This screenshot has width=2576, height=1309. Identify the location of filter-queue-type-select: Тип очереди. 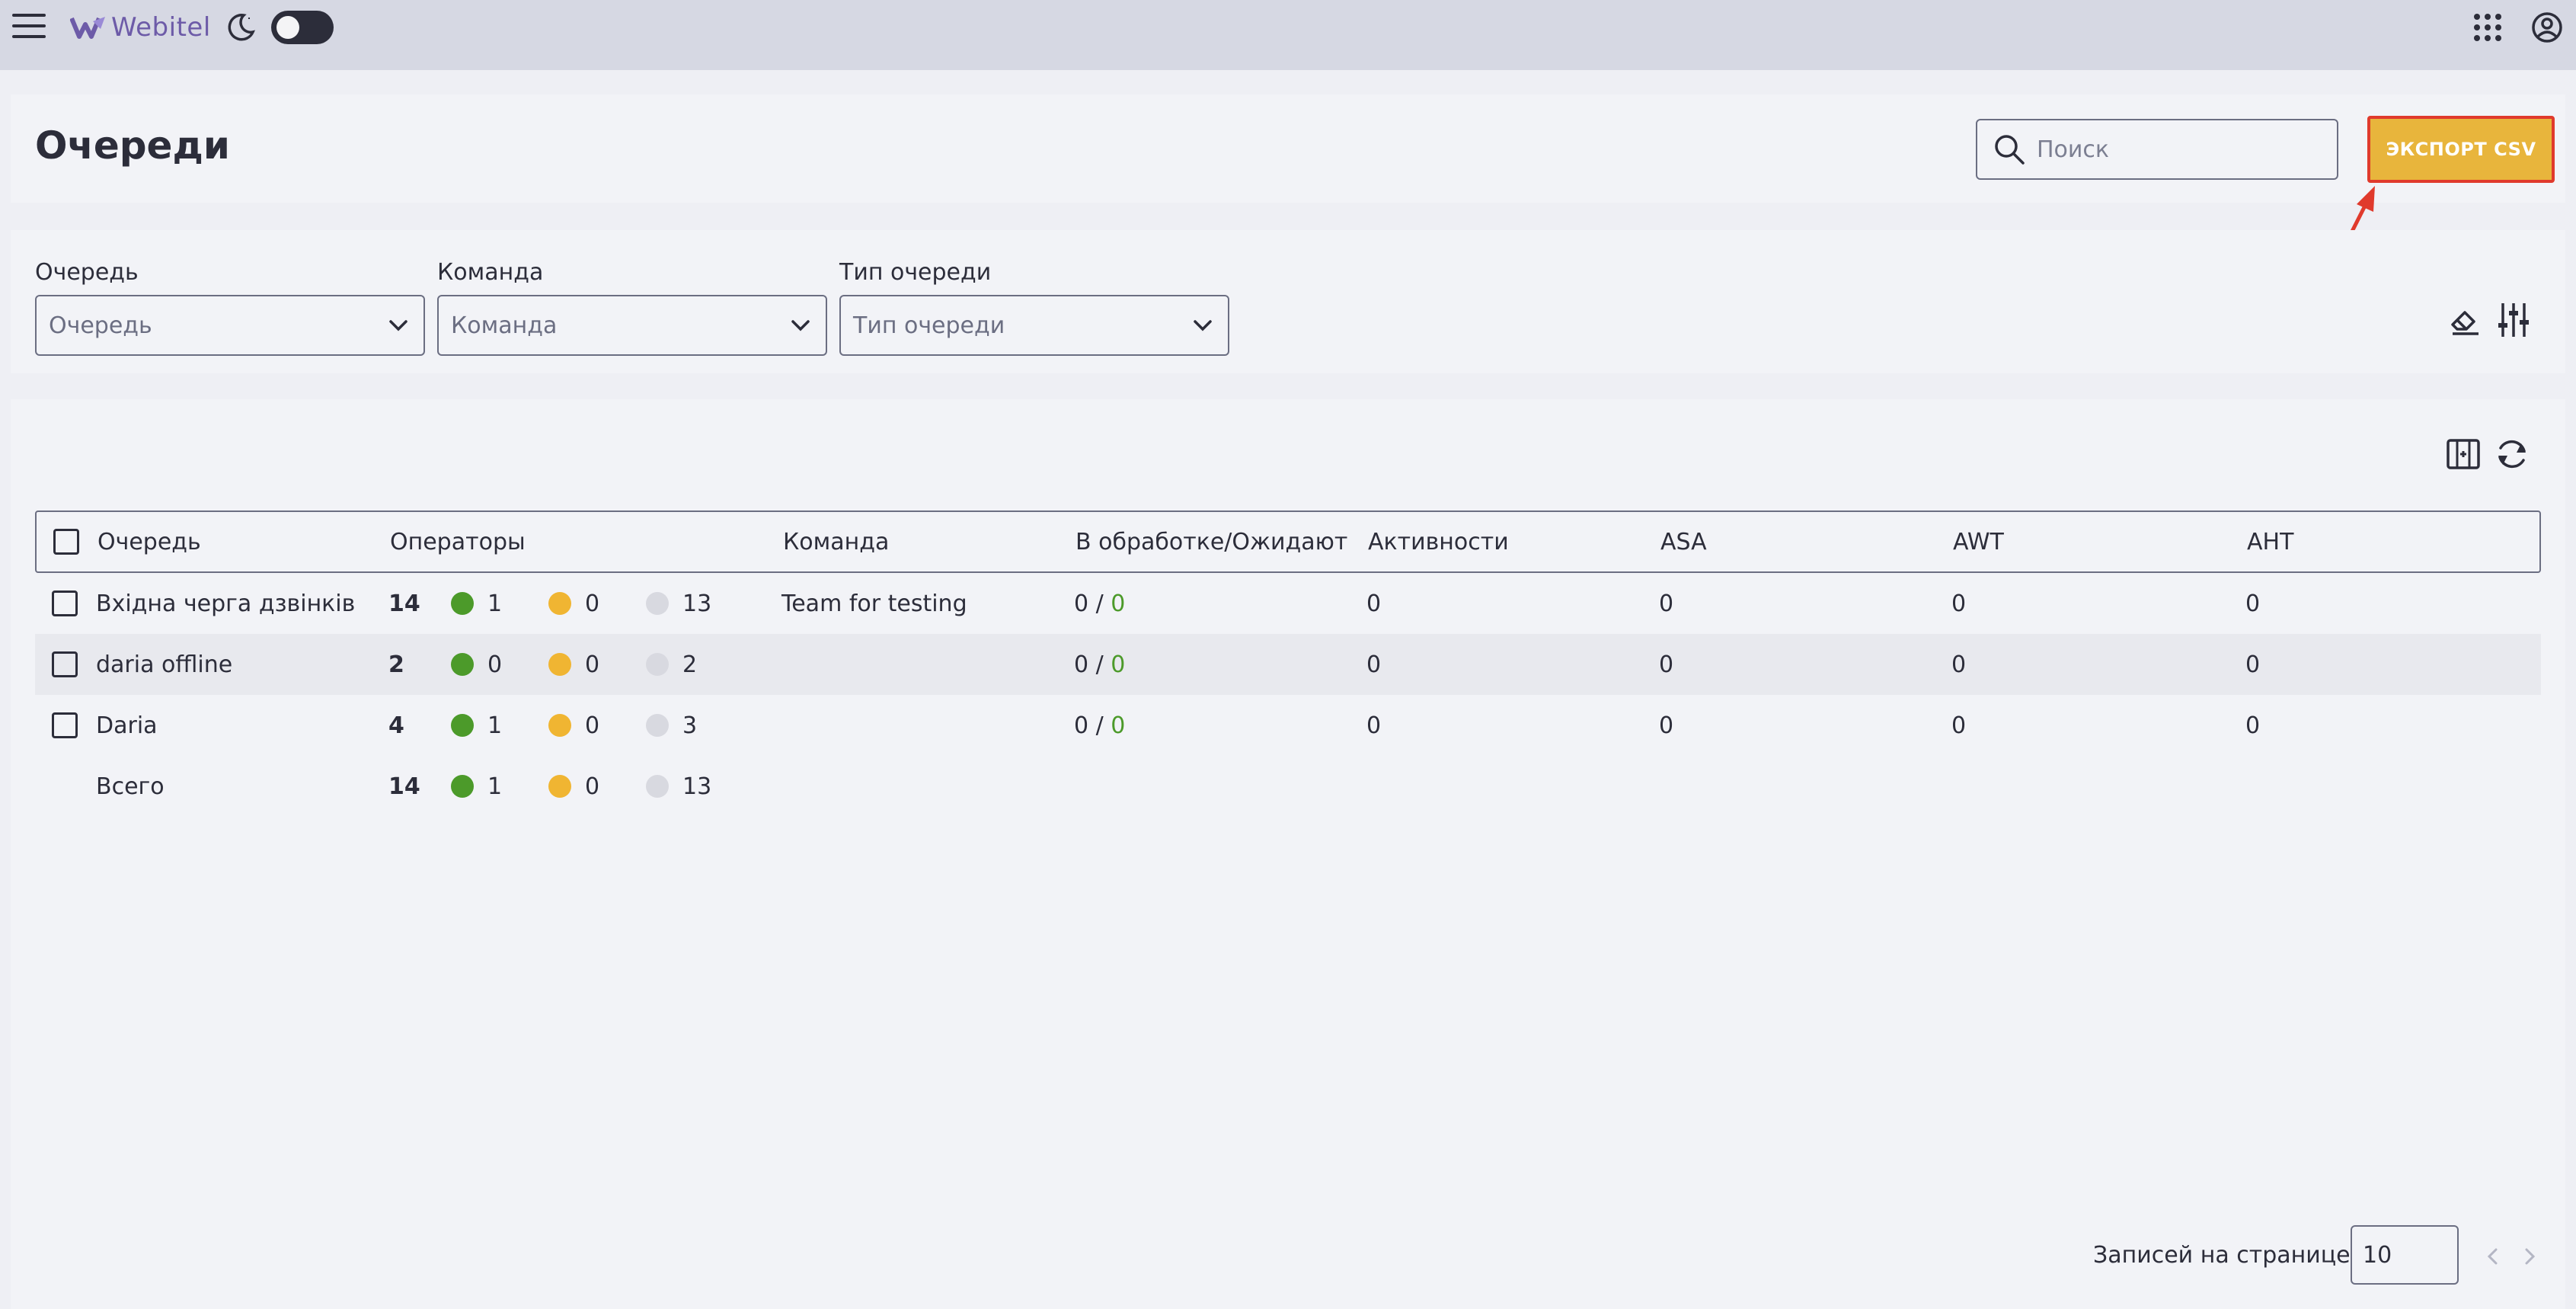
(1034, 325).